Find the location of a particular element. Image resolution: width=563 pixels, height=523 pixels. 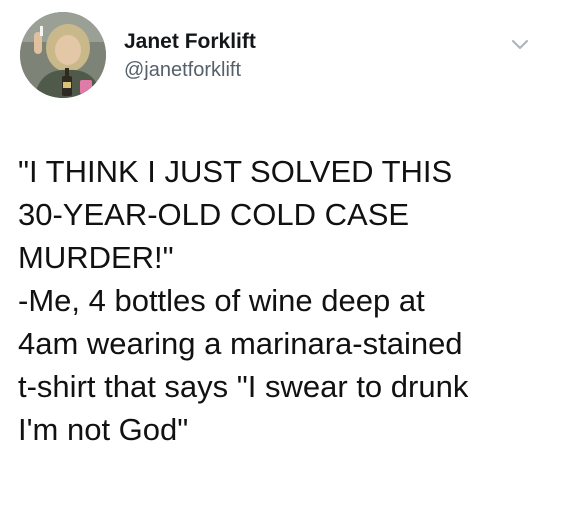

tweet-text-line: 30-YEAR-OLD COLD CASE is located at coordinates (214, 214).